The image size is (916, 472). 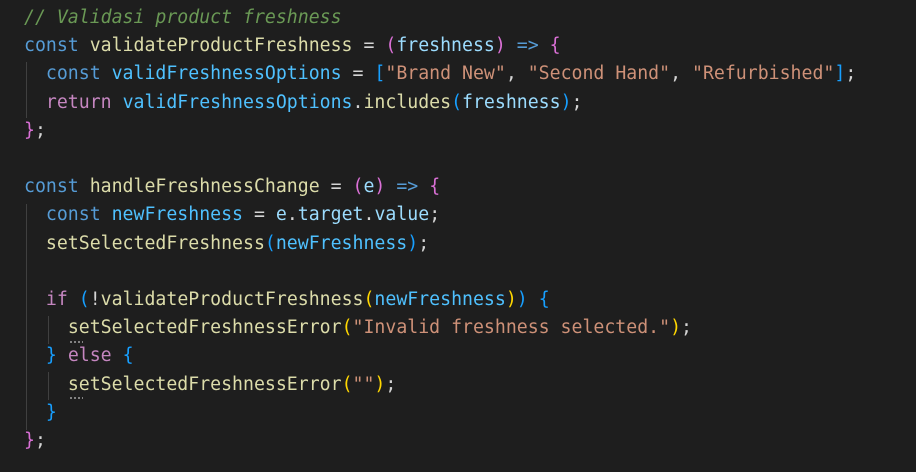 I want to click on code-line: const handleFreshnessChange = (e) => {, so click(x=232, y=187).